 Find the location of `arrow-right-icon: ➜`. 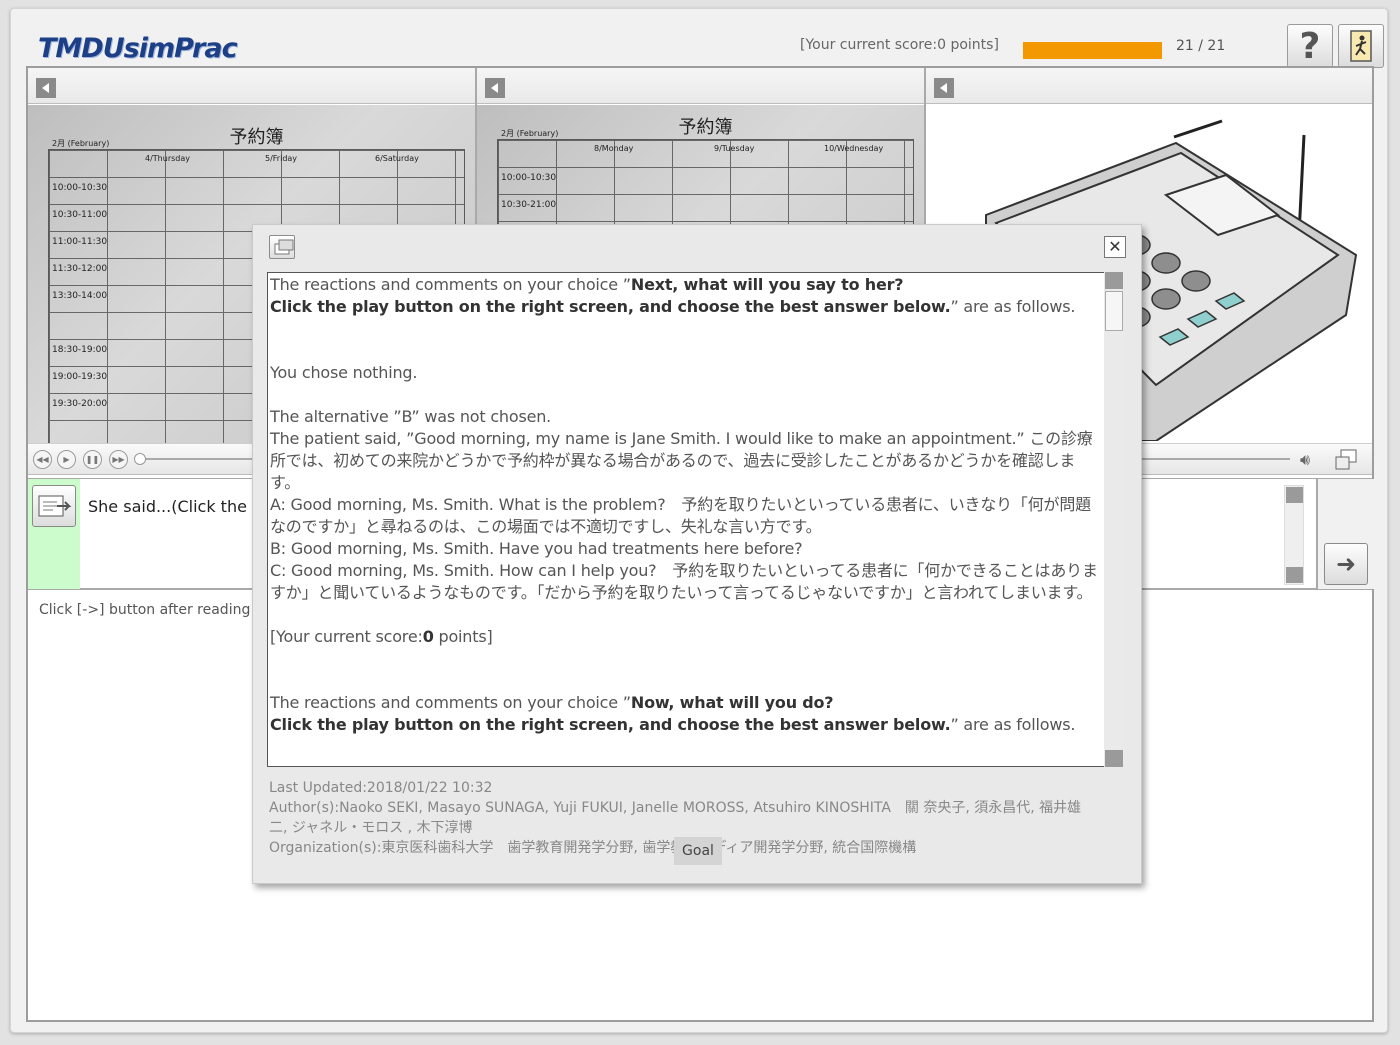

arrow-right-icon: ➜ is located at coordinates (1346, 564).